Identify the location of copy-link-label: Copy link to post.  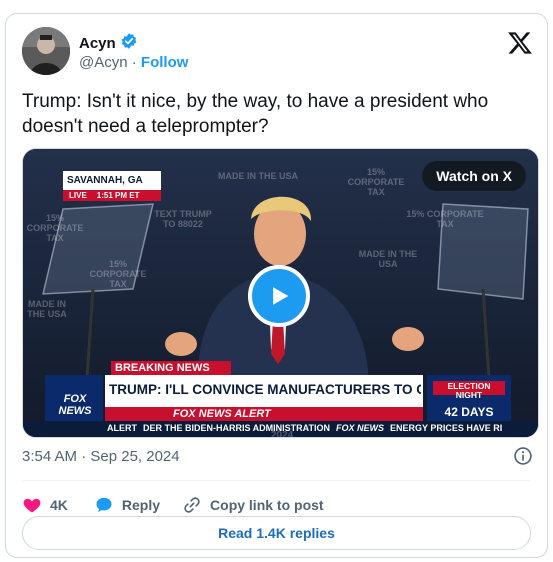
(267, 505).